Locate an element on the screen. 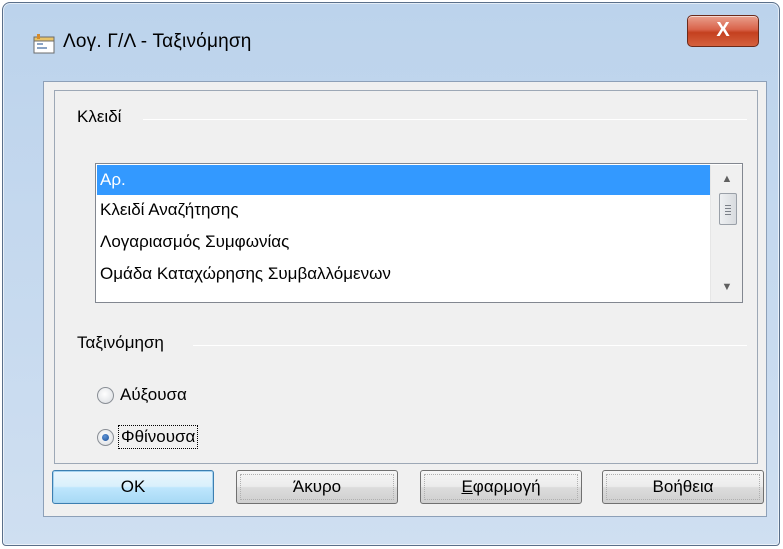  radio-button-descending is located at coordinates (105, 437).